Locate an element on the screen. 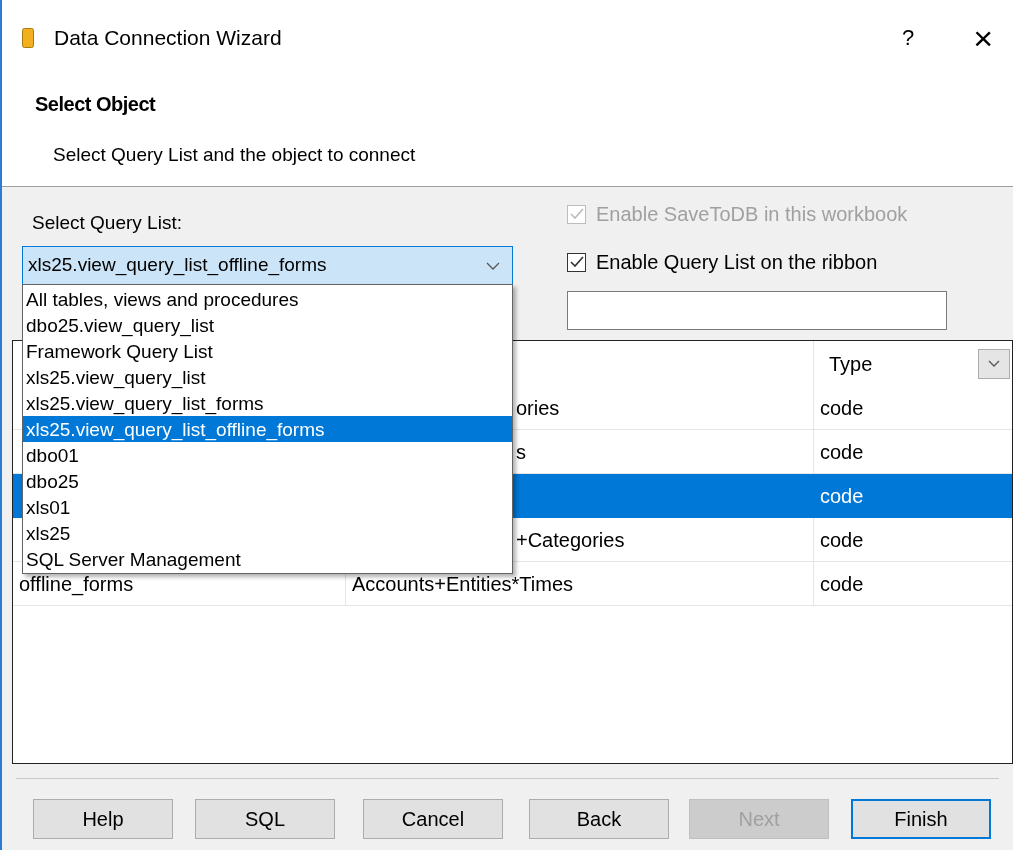  checkbox-label: Enable SaveToDB in this workbook is located at coordinates (752, 214).